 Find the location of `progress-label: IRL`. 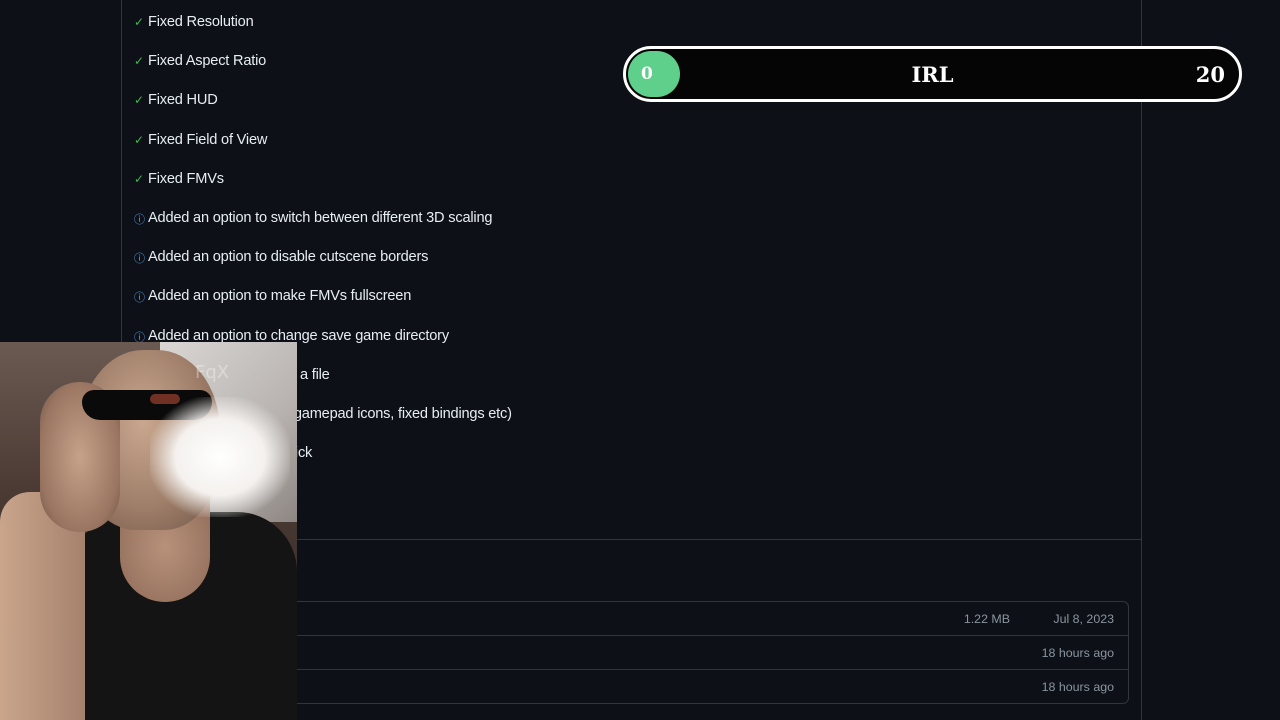

progress-label: IRL is located at coordinates (932, 74).